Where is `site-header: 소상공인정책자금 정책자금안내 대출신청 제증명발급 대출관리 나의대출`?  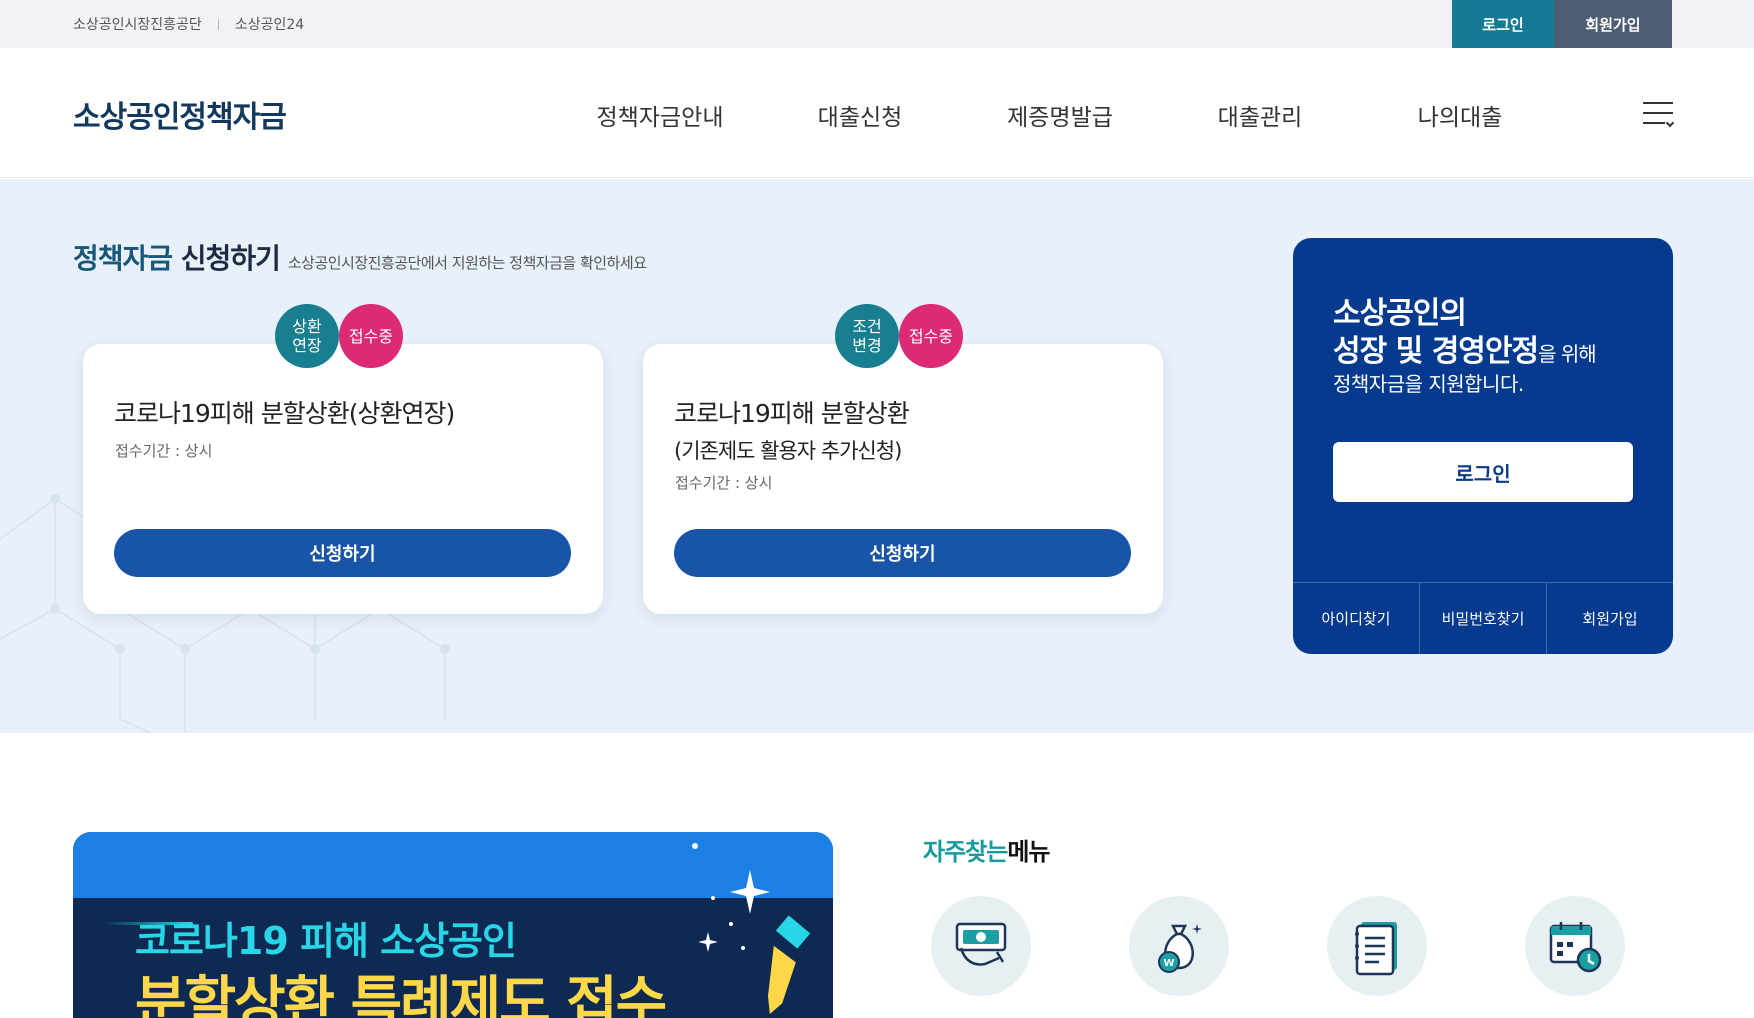 site-header: 소상공인정책자금 정책자금안내 대출신청 제증명발급 대출관리 나의대출 is located at coordinates (877, 113).